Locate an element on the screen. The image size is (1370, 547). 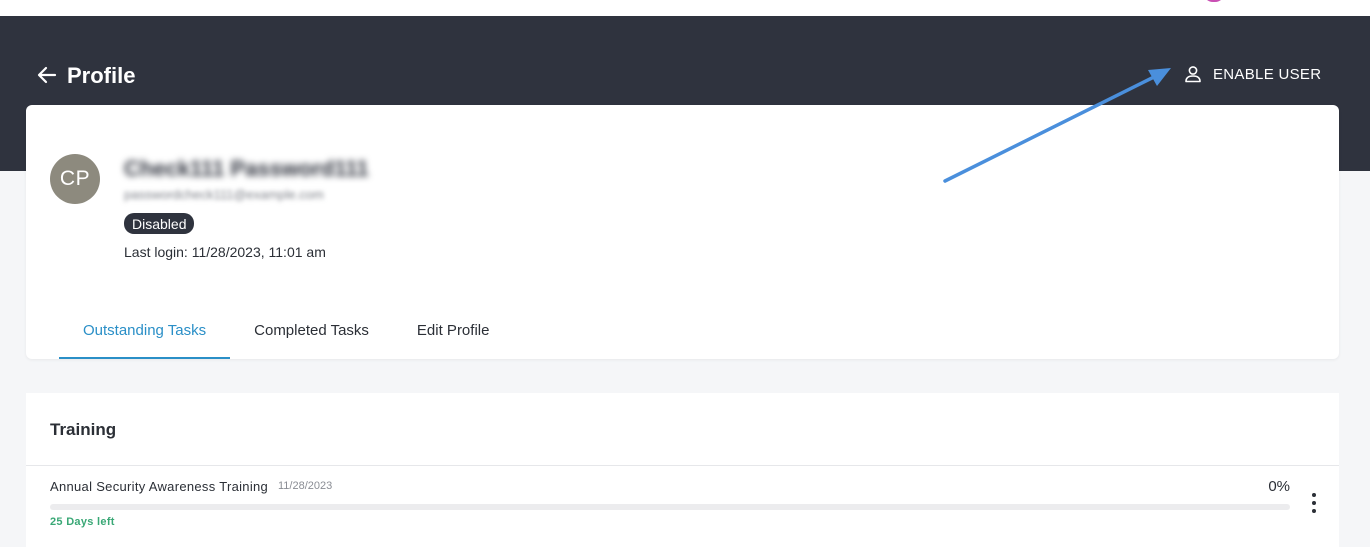
tab-edit-profile: Edit Profile is located at coordinates (453, 332).